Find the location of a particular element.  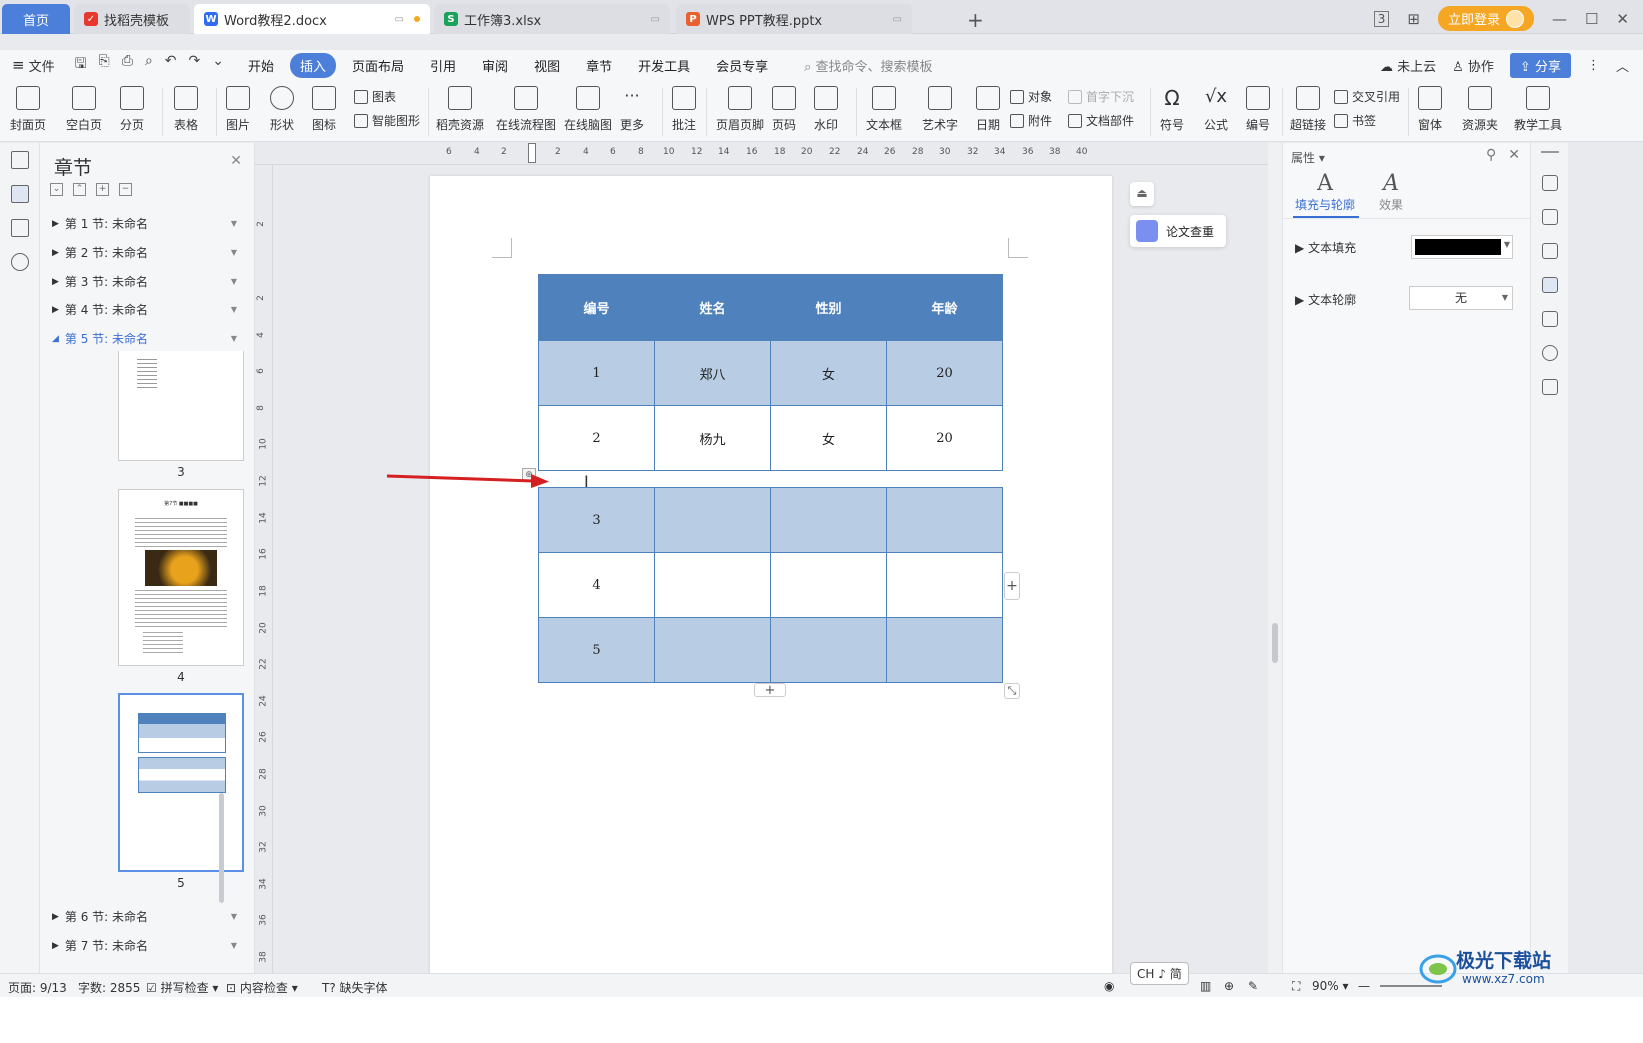

watermark-button: 水印 is located at coordinates (826, 109).